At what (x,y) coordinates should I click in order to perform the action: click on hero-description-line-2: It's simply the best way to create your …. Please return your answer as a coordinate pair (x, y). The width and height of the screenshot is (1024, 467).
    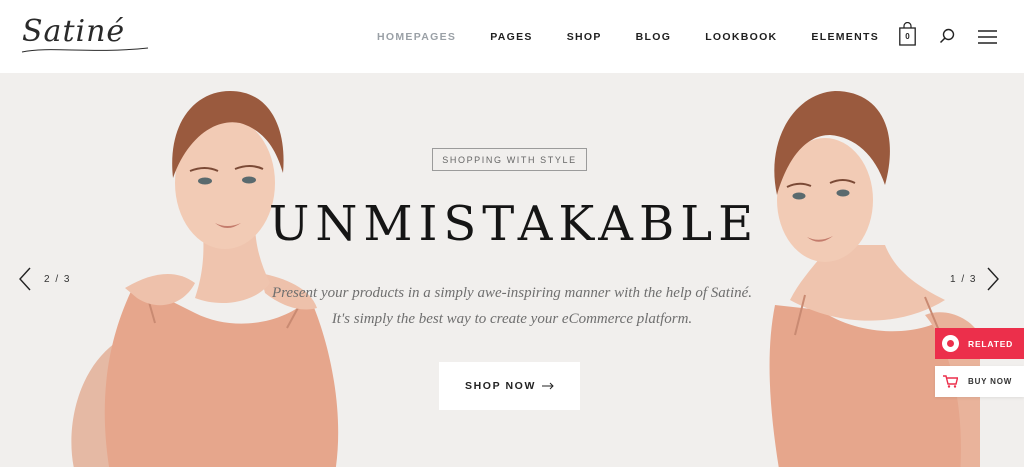
    Looking at the image, I should click on (512, 319).